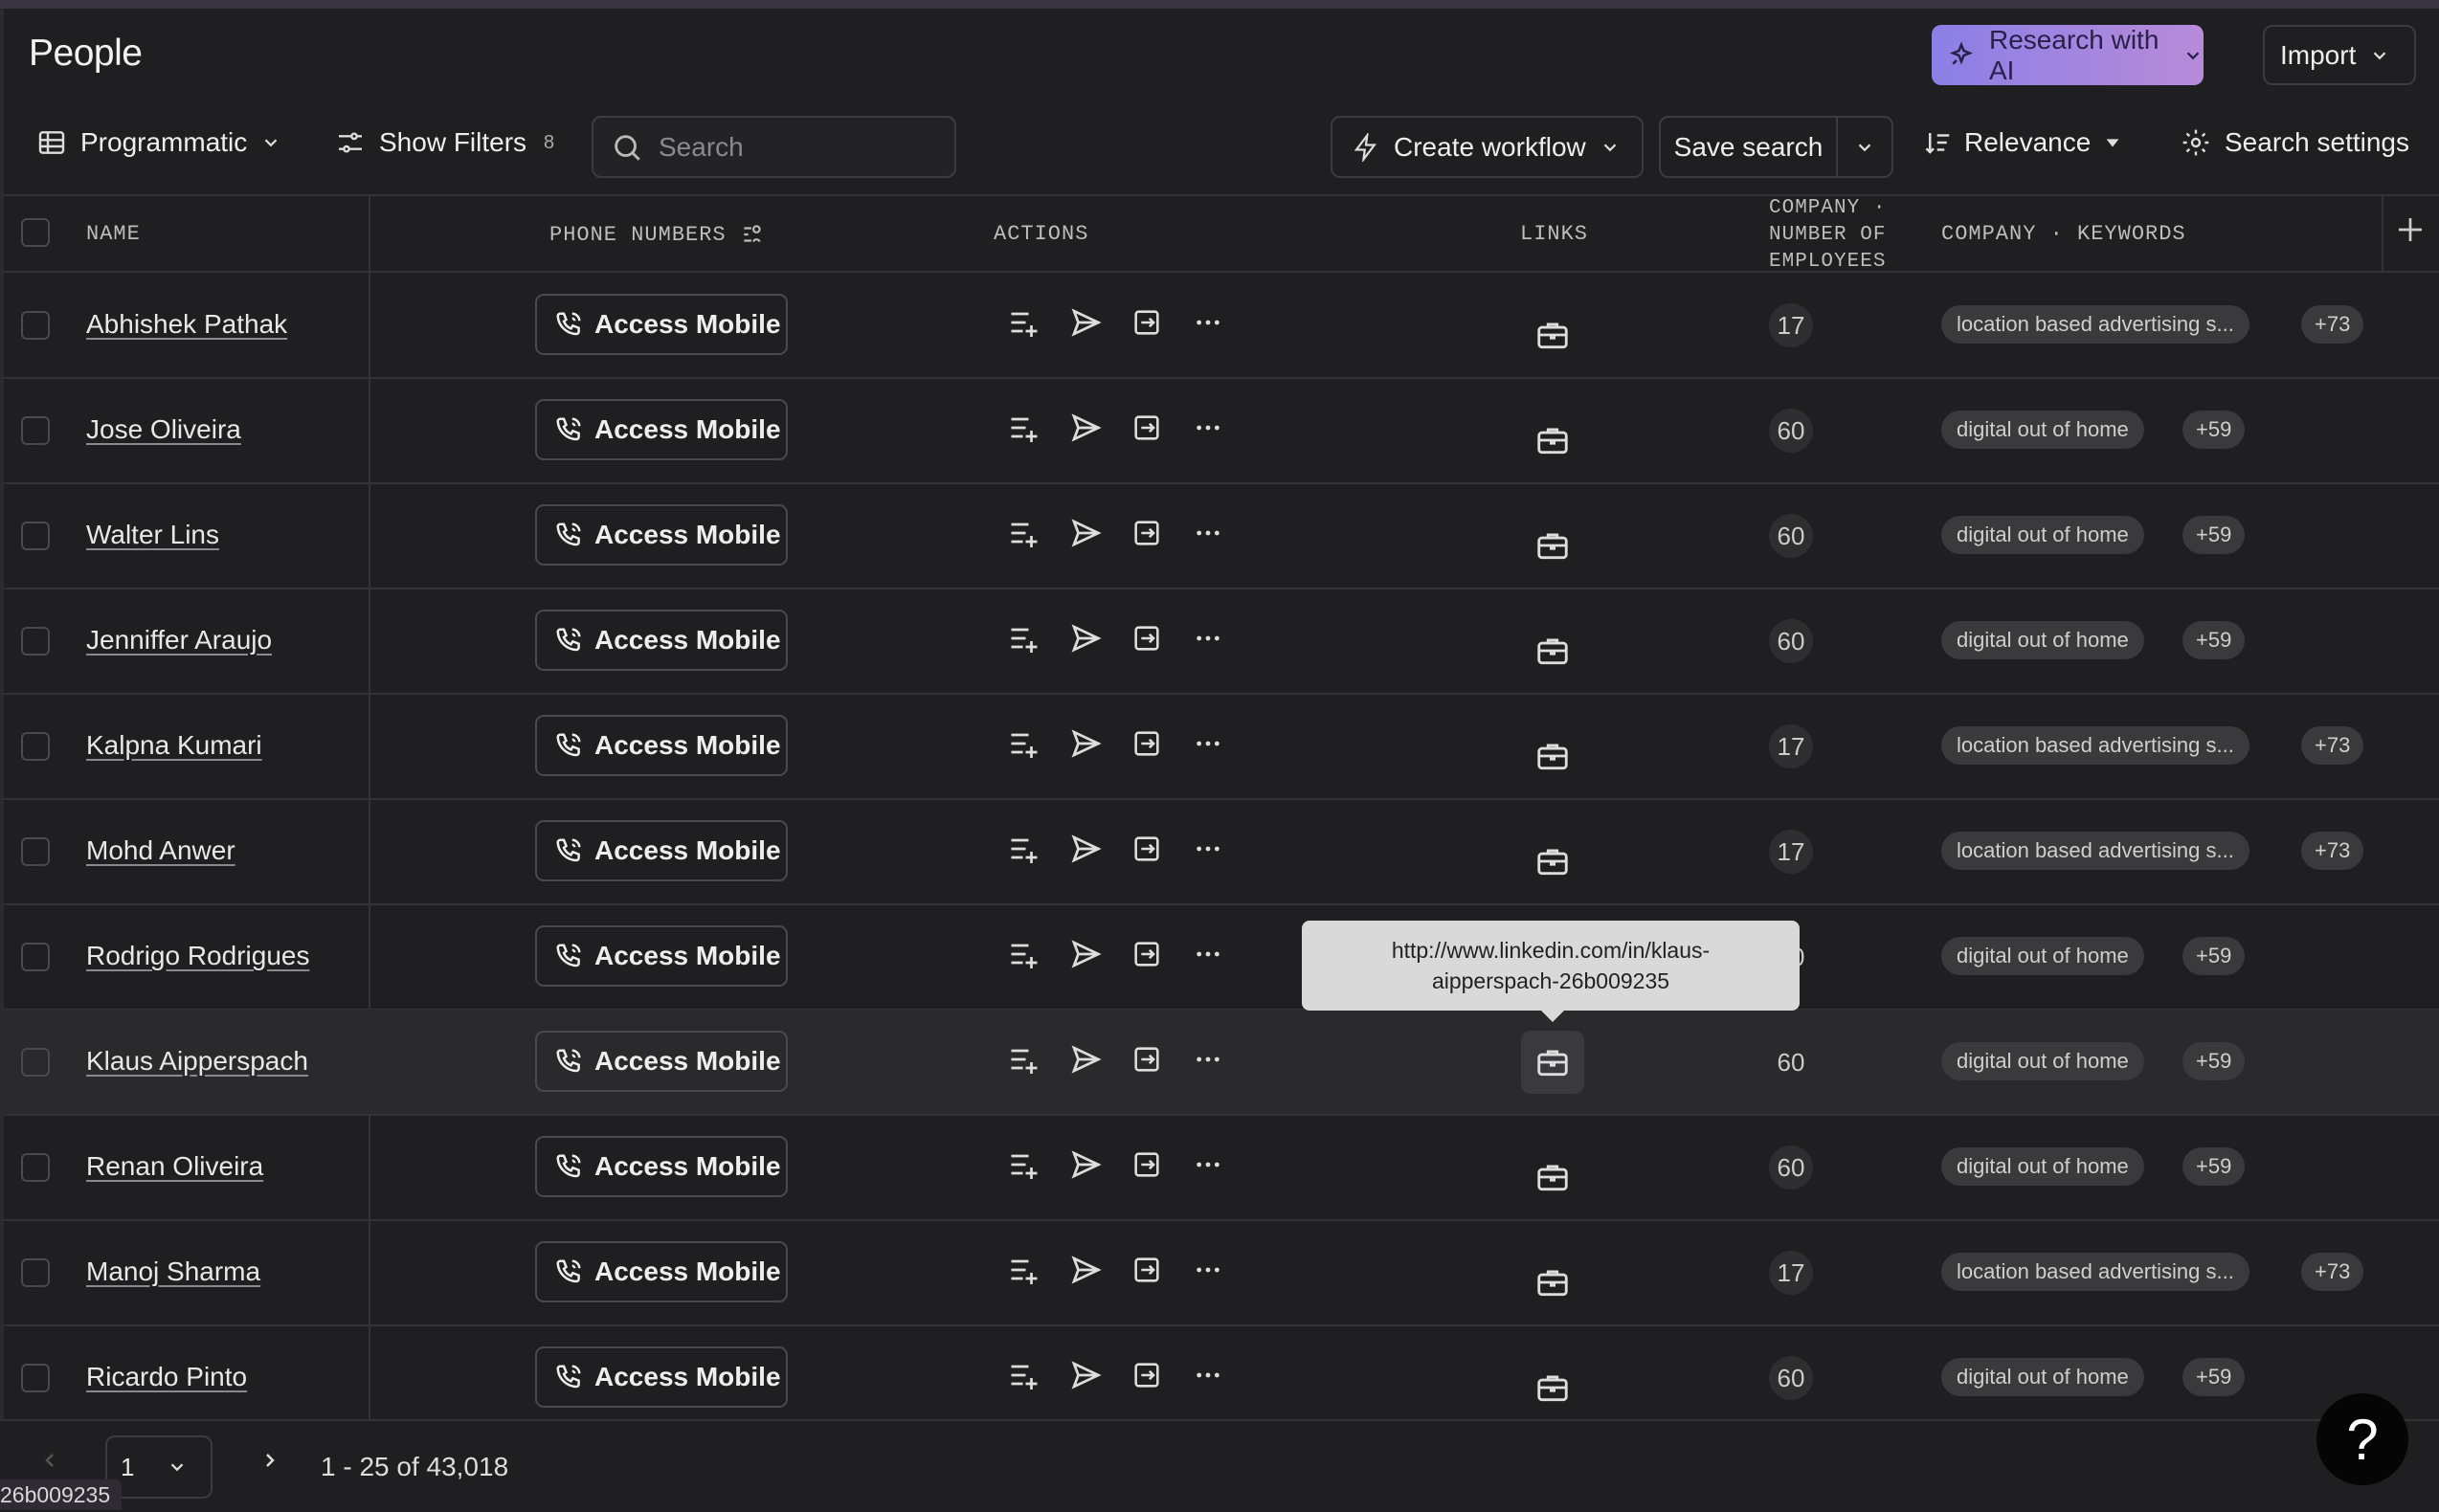  What do you see at coordinates (49, 1463) in the screenshot?
I see `previous-page-button` at bounding box center [49, 1463].